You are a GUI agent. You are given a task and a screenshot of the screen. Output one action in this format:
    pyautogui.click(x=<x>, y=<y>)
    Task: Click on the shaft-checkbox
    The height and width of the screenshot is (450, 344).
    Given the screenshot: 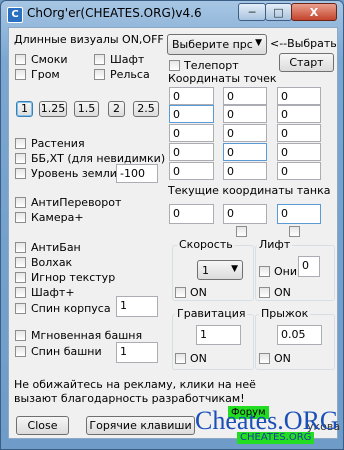 What is the action you would take?
    pyautogui.click(x=99, y=59)
    